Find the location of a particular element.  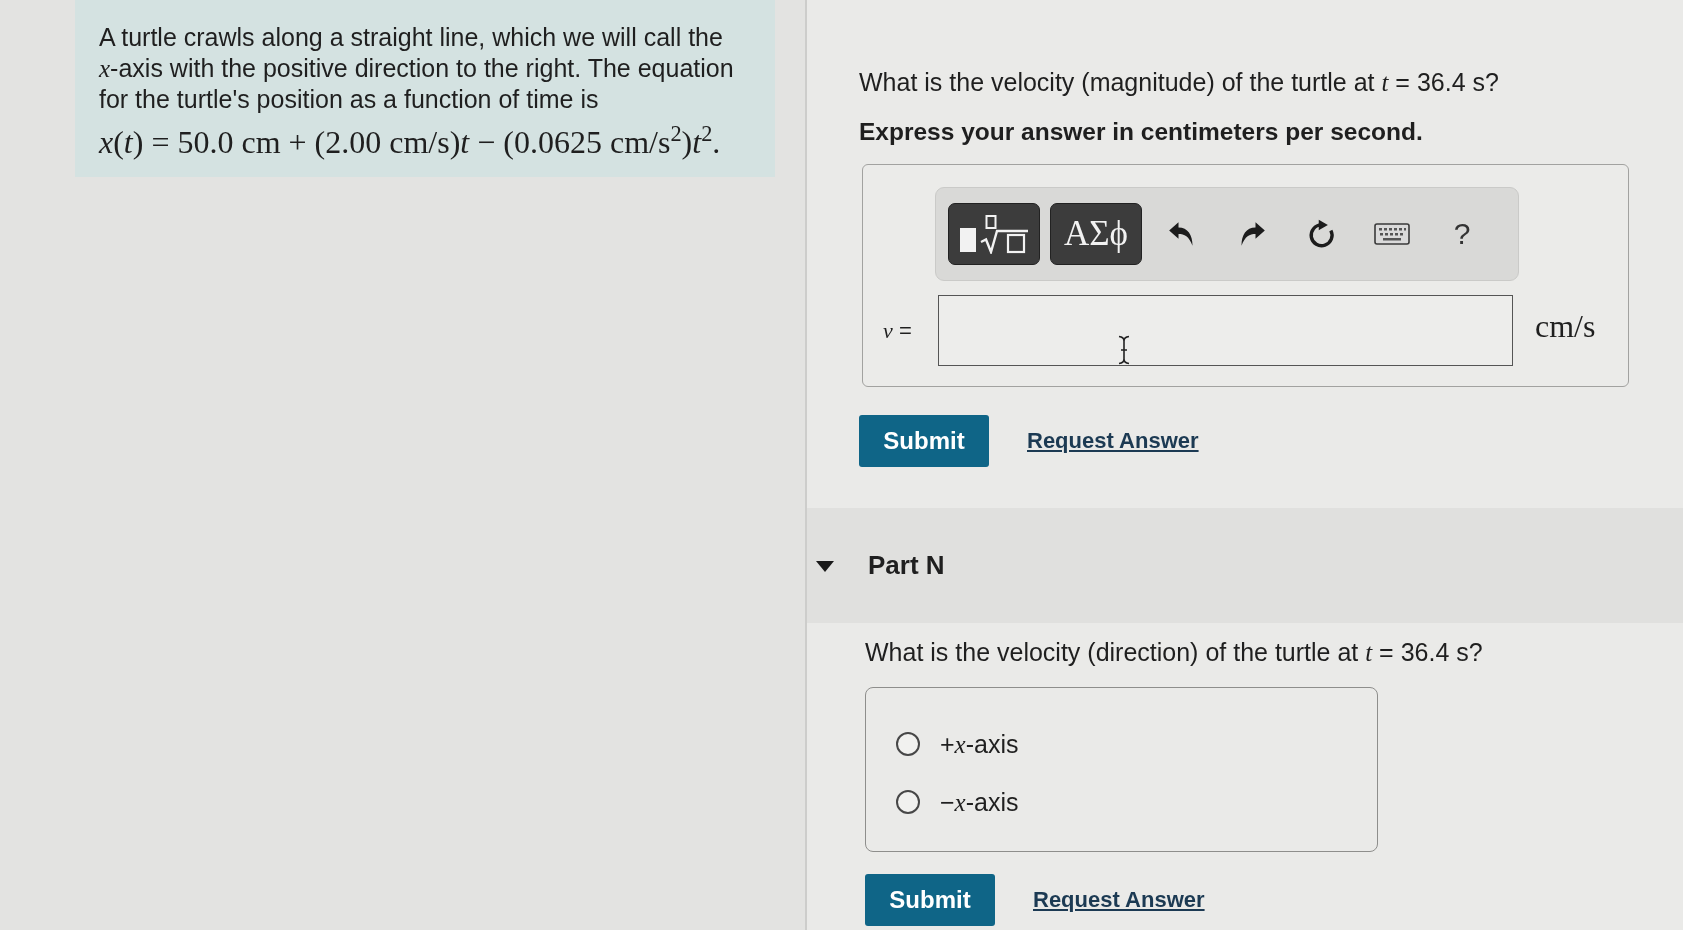

answer-input is located at coordinates (1225, 330).